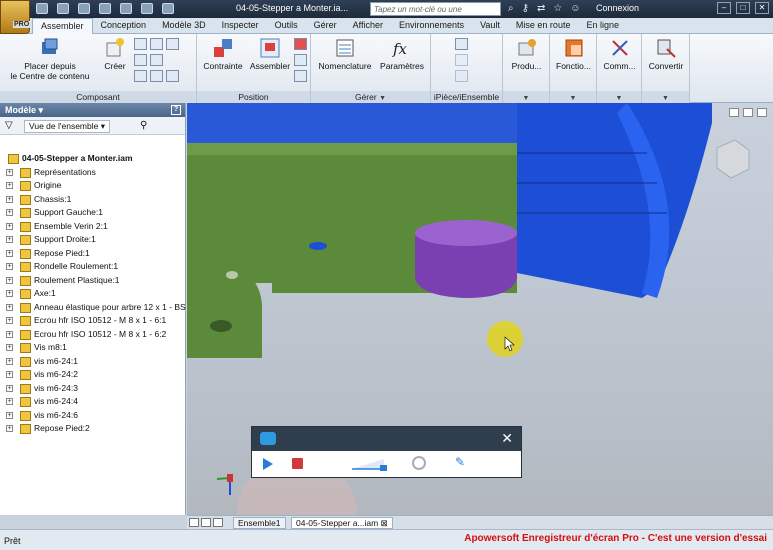 This screenshot has width=773, height=550. I want to click on shrinkwrap-icon, so click(156, 76).